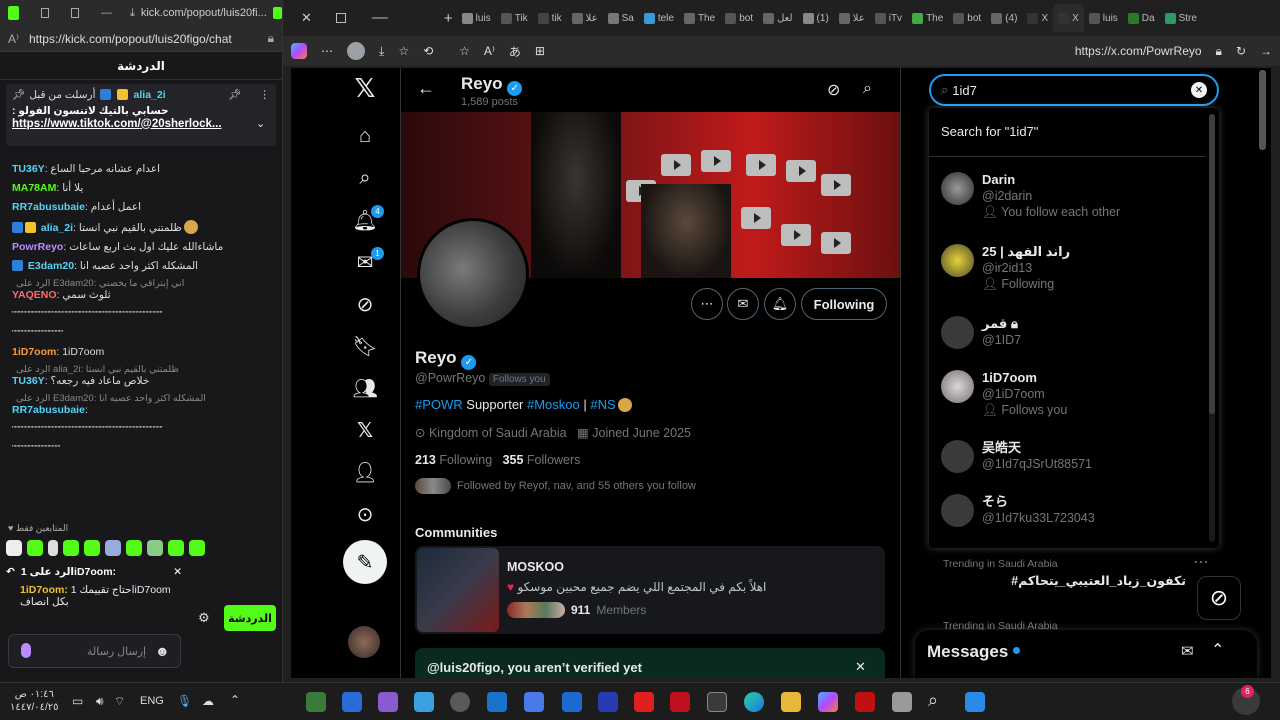 The height and width of the screenshot is (720, 1280). What do you see at coordinates (1074, 90) in the screenshot?
I see `search-input: ⌕ 1id7 ✕` at bounding box center [1074, 90].